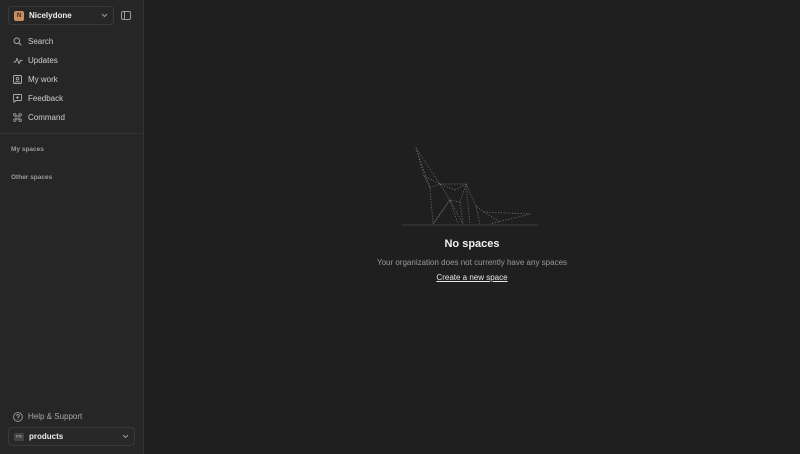 Image resolution: width=800 pixels, height=454 pixels. I want to click on feedback-icon, so click(17, 98).